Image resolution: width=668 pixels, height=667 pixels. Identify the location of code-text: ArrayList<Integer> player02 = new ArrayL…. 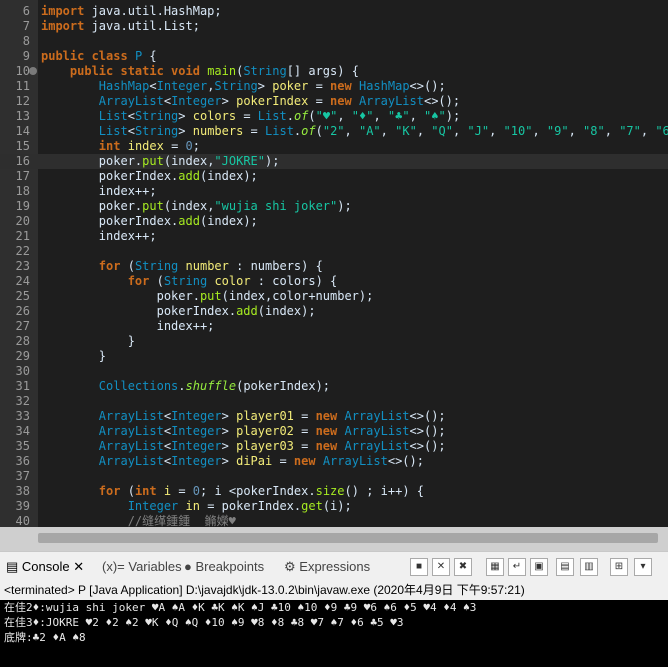
(272, 431).